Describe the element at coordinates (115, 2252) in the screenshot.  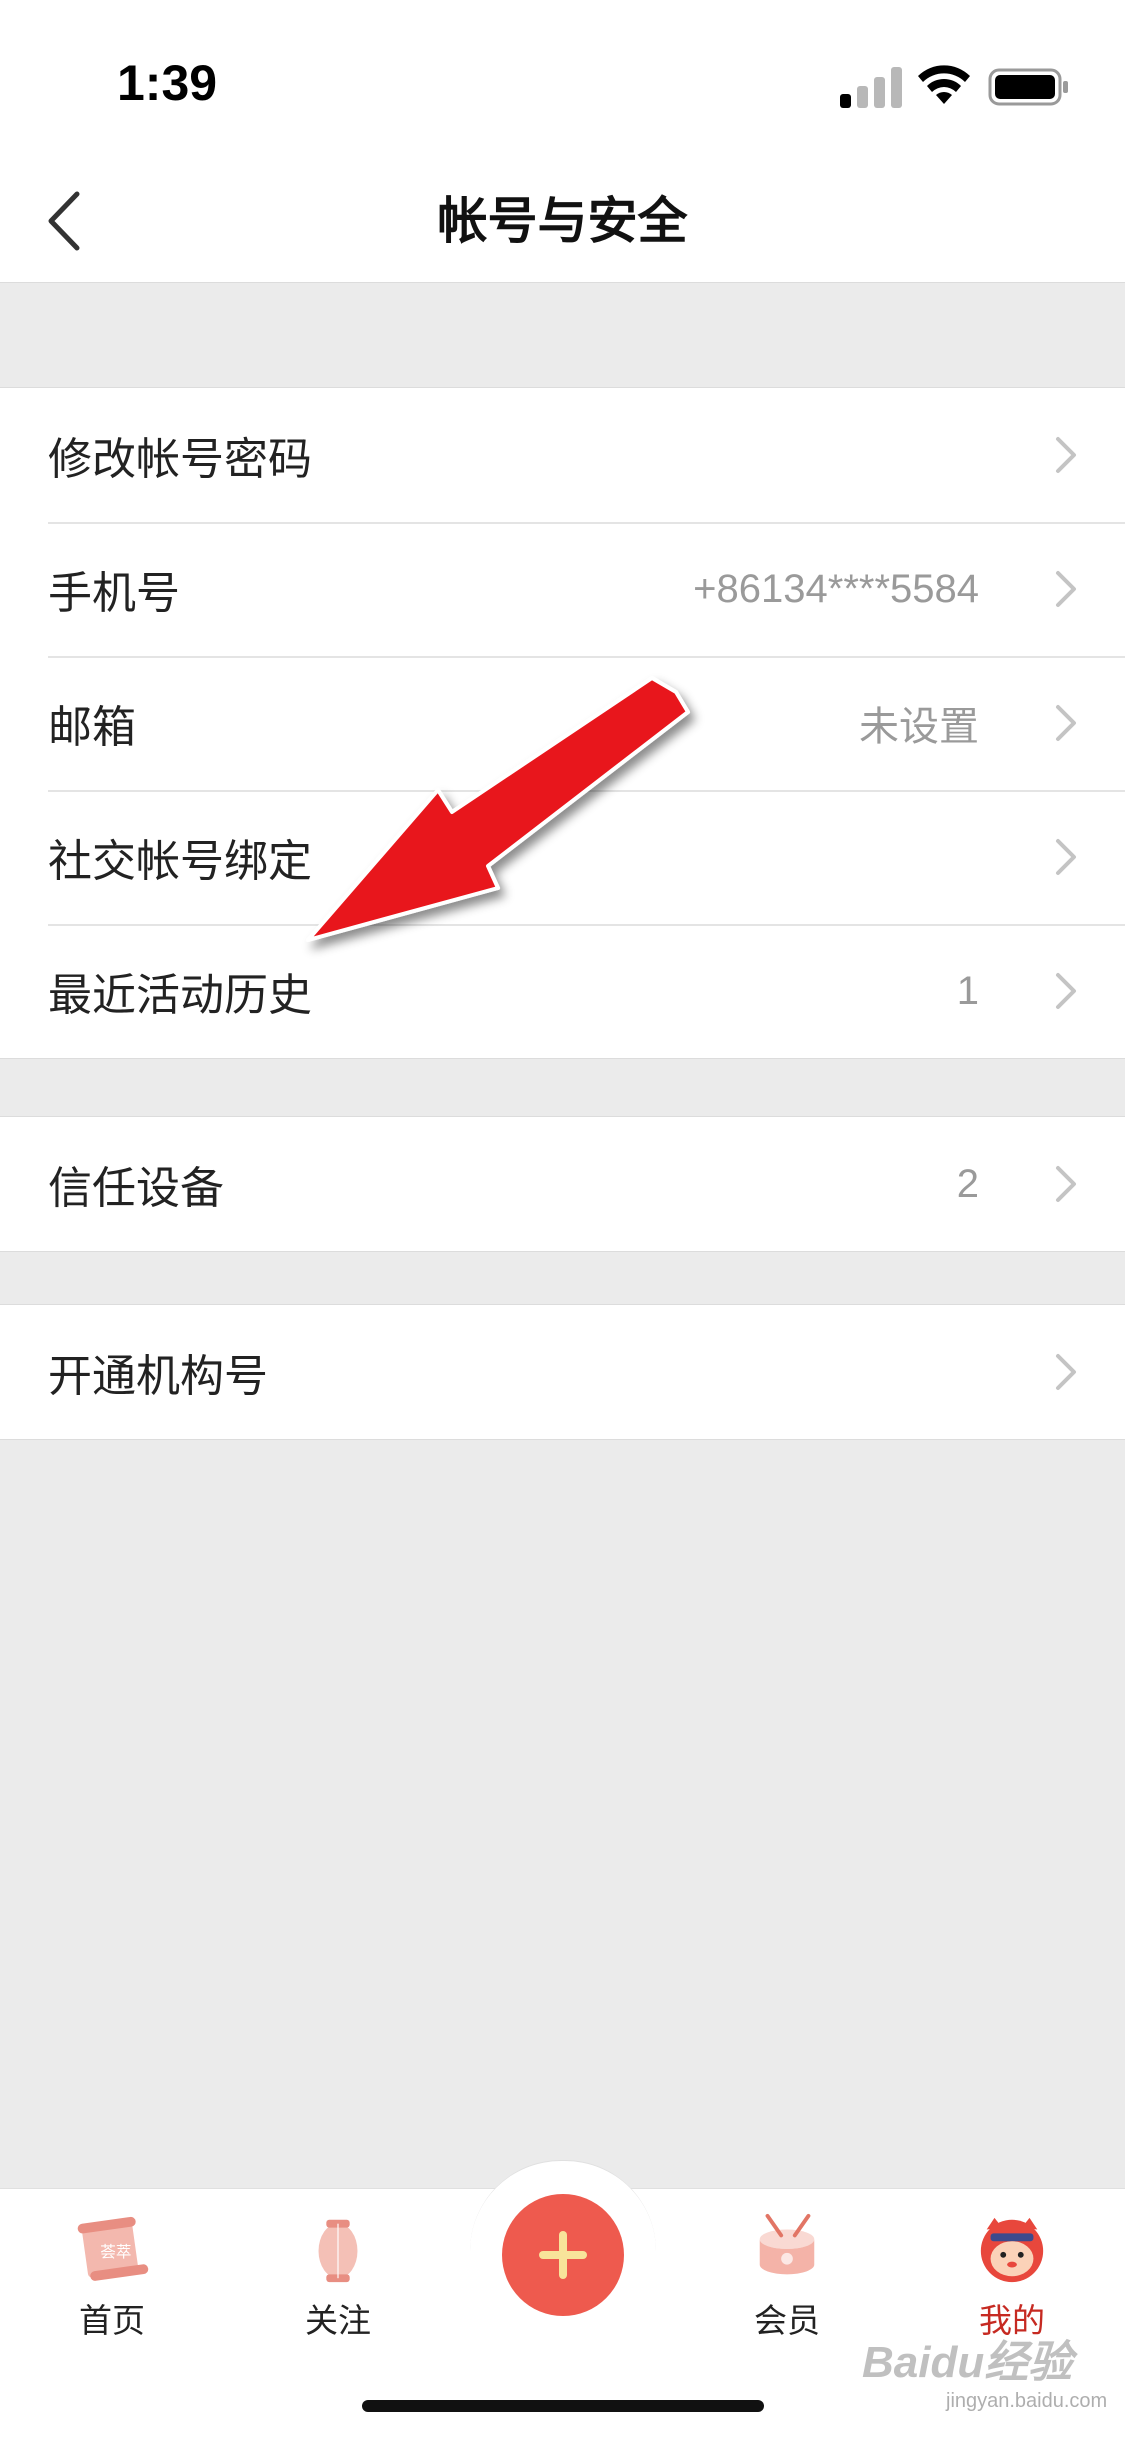
I see `svg-text: 荟萃` at that location.